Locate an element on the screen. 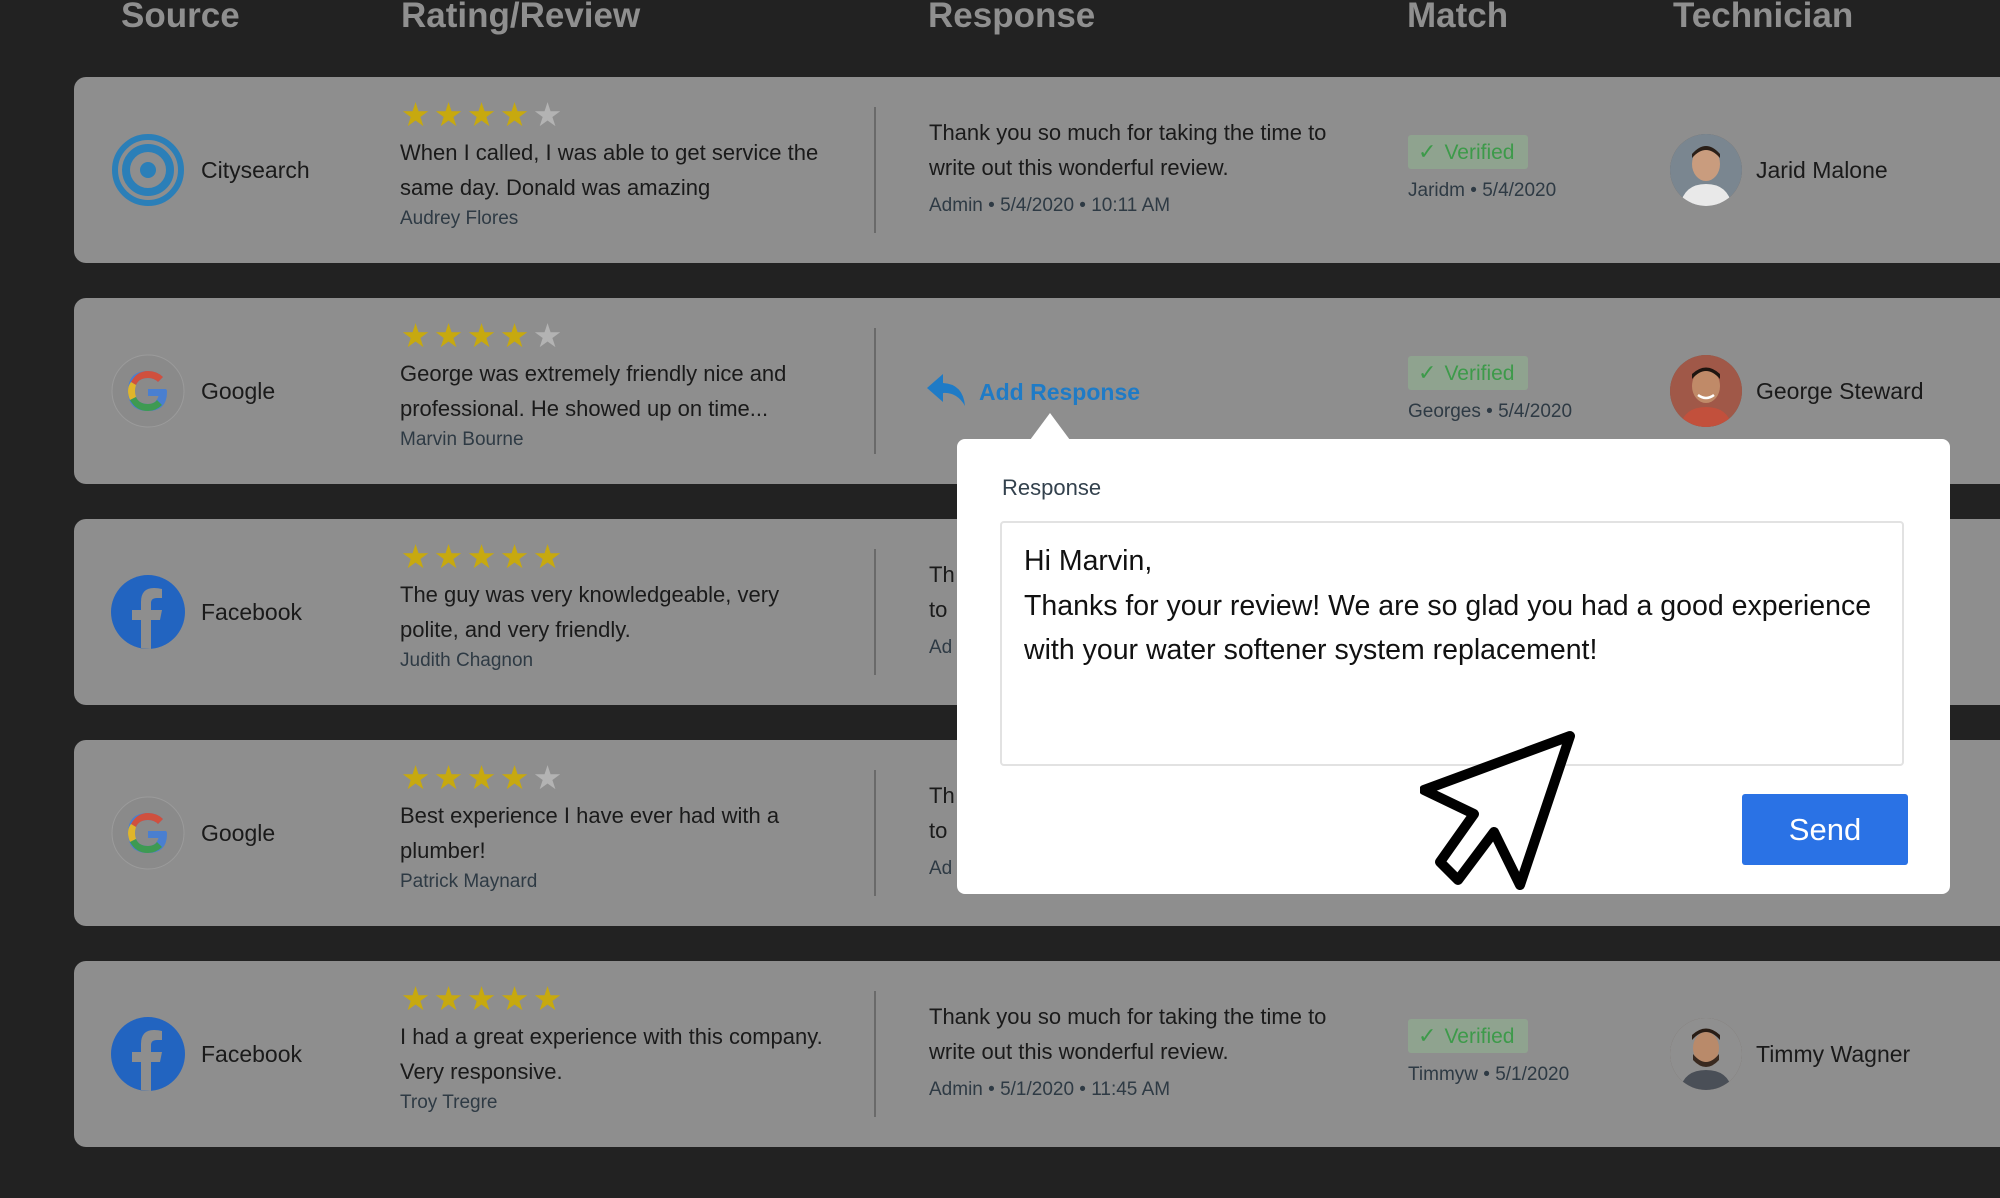 The width and height of the screenshot is (2000, 1198). match-meta: Georges • 5/4/2020 is located at coordinates (1490, 411).